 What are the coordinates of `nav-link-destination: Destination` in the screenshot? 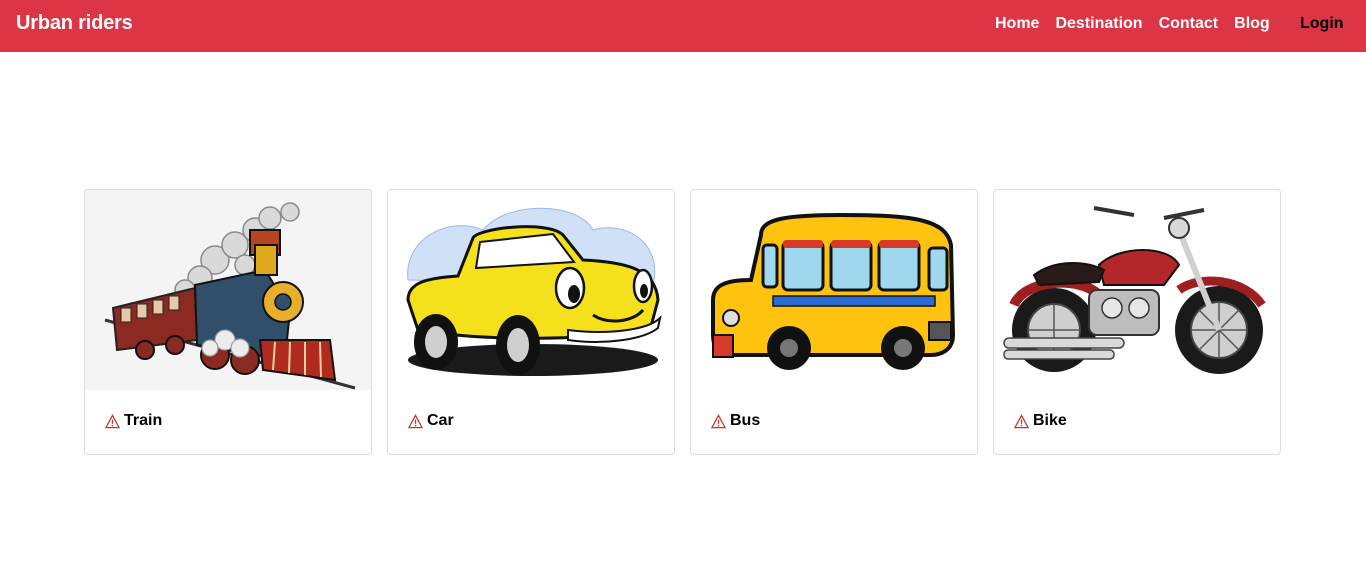 It's located at (1098, 24).